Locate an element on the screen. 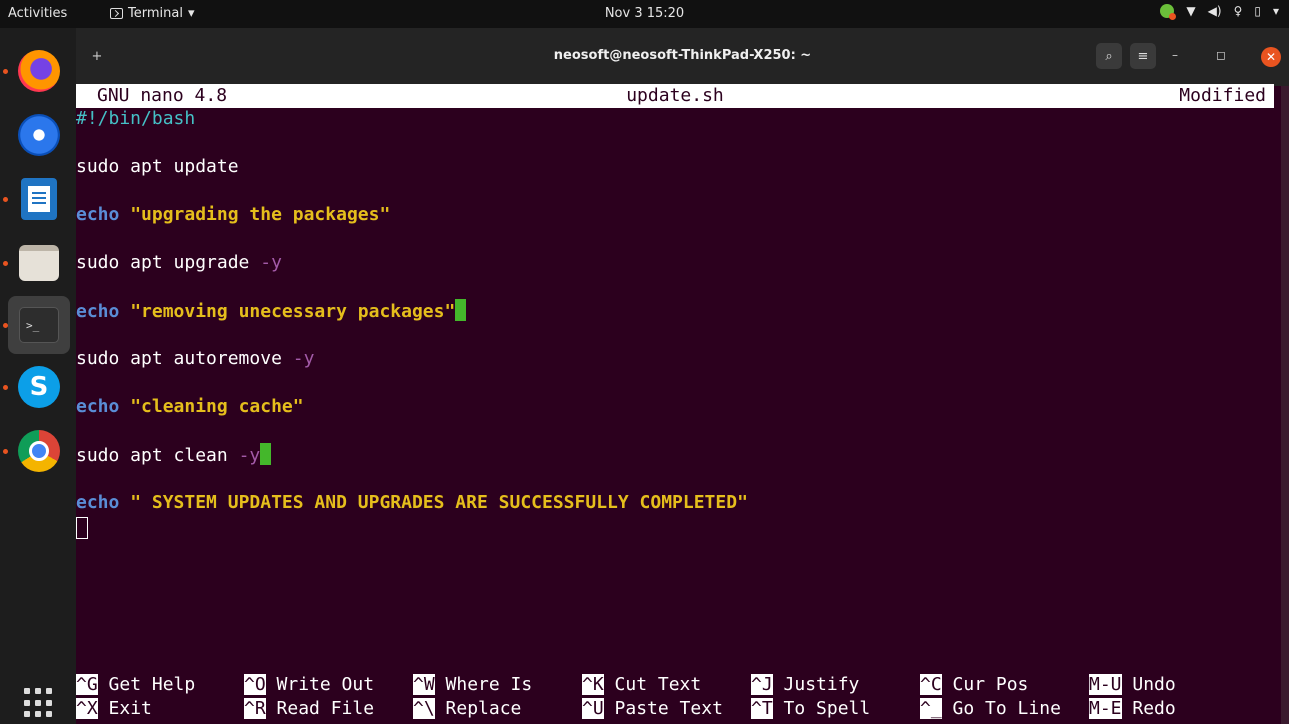 Image resolution: width=1289 pixels, height=724 pixels. maximize-button: ◻ is located at coordinates (1221, 55).